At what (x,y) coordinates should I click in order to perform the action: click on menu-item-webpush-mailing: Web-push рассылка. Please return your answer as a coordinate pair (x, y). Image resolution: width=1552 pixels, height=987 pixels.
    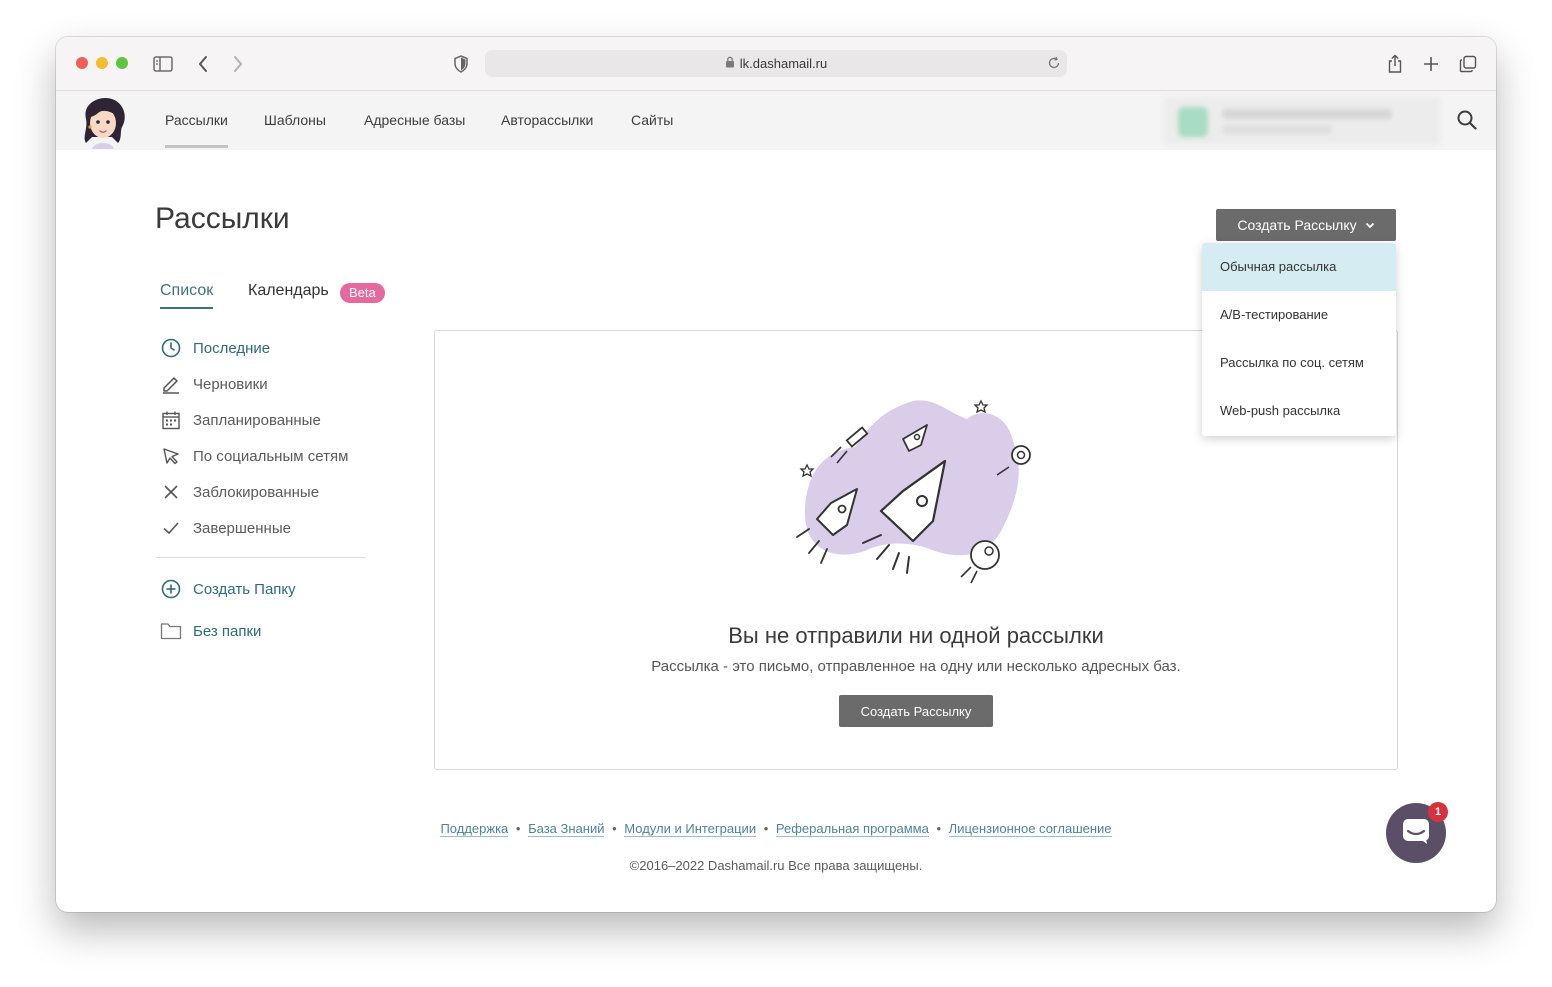
    Looking at the image, I should click on (1299, 411).